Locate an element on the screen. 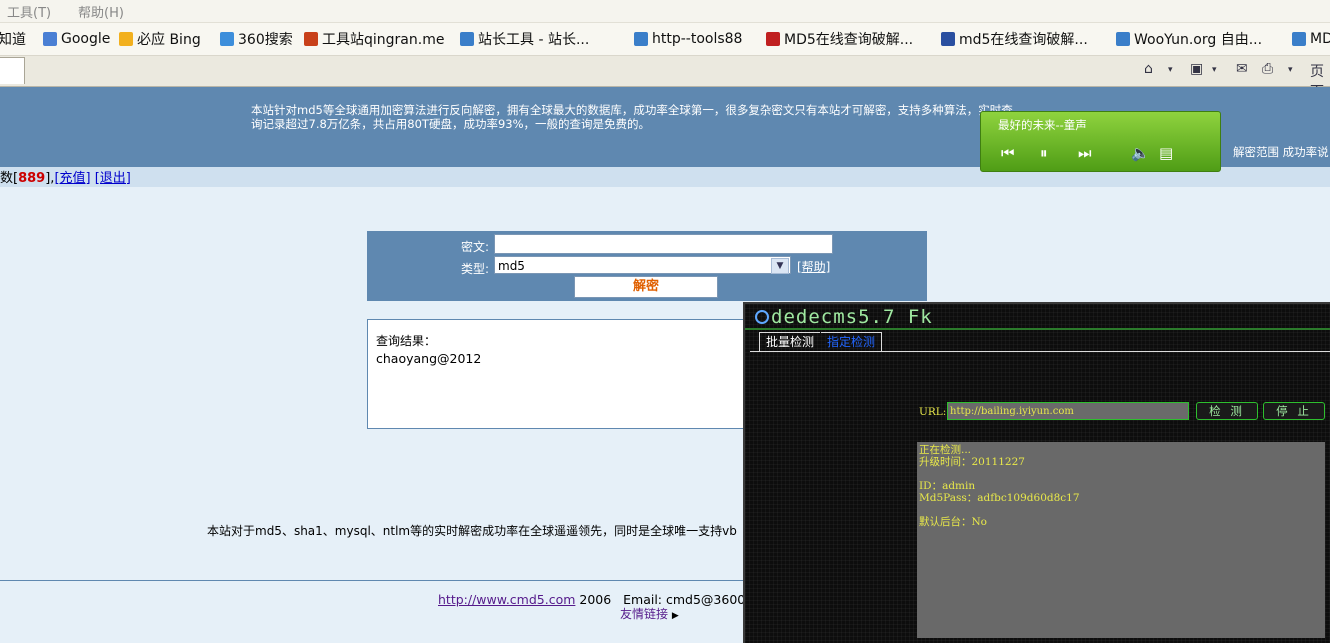 The height and width of the screenshot is (643, 1330). log-id: ID：admin is located at coordinates (947, 486).